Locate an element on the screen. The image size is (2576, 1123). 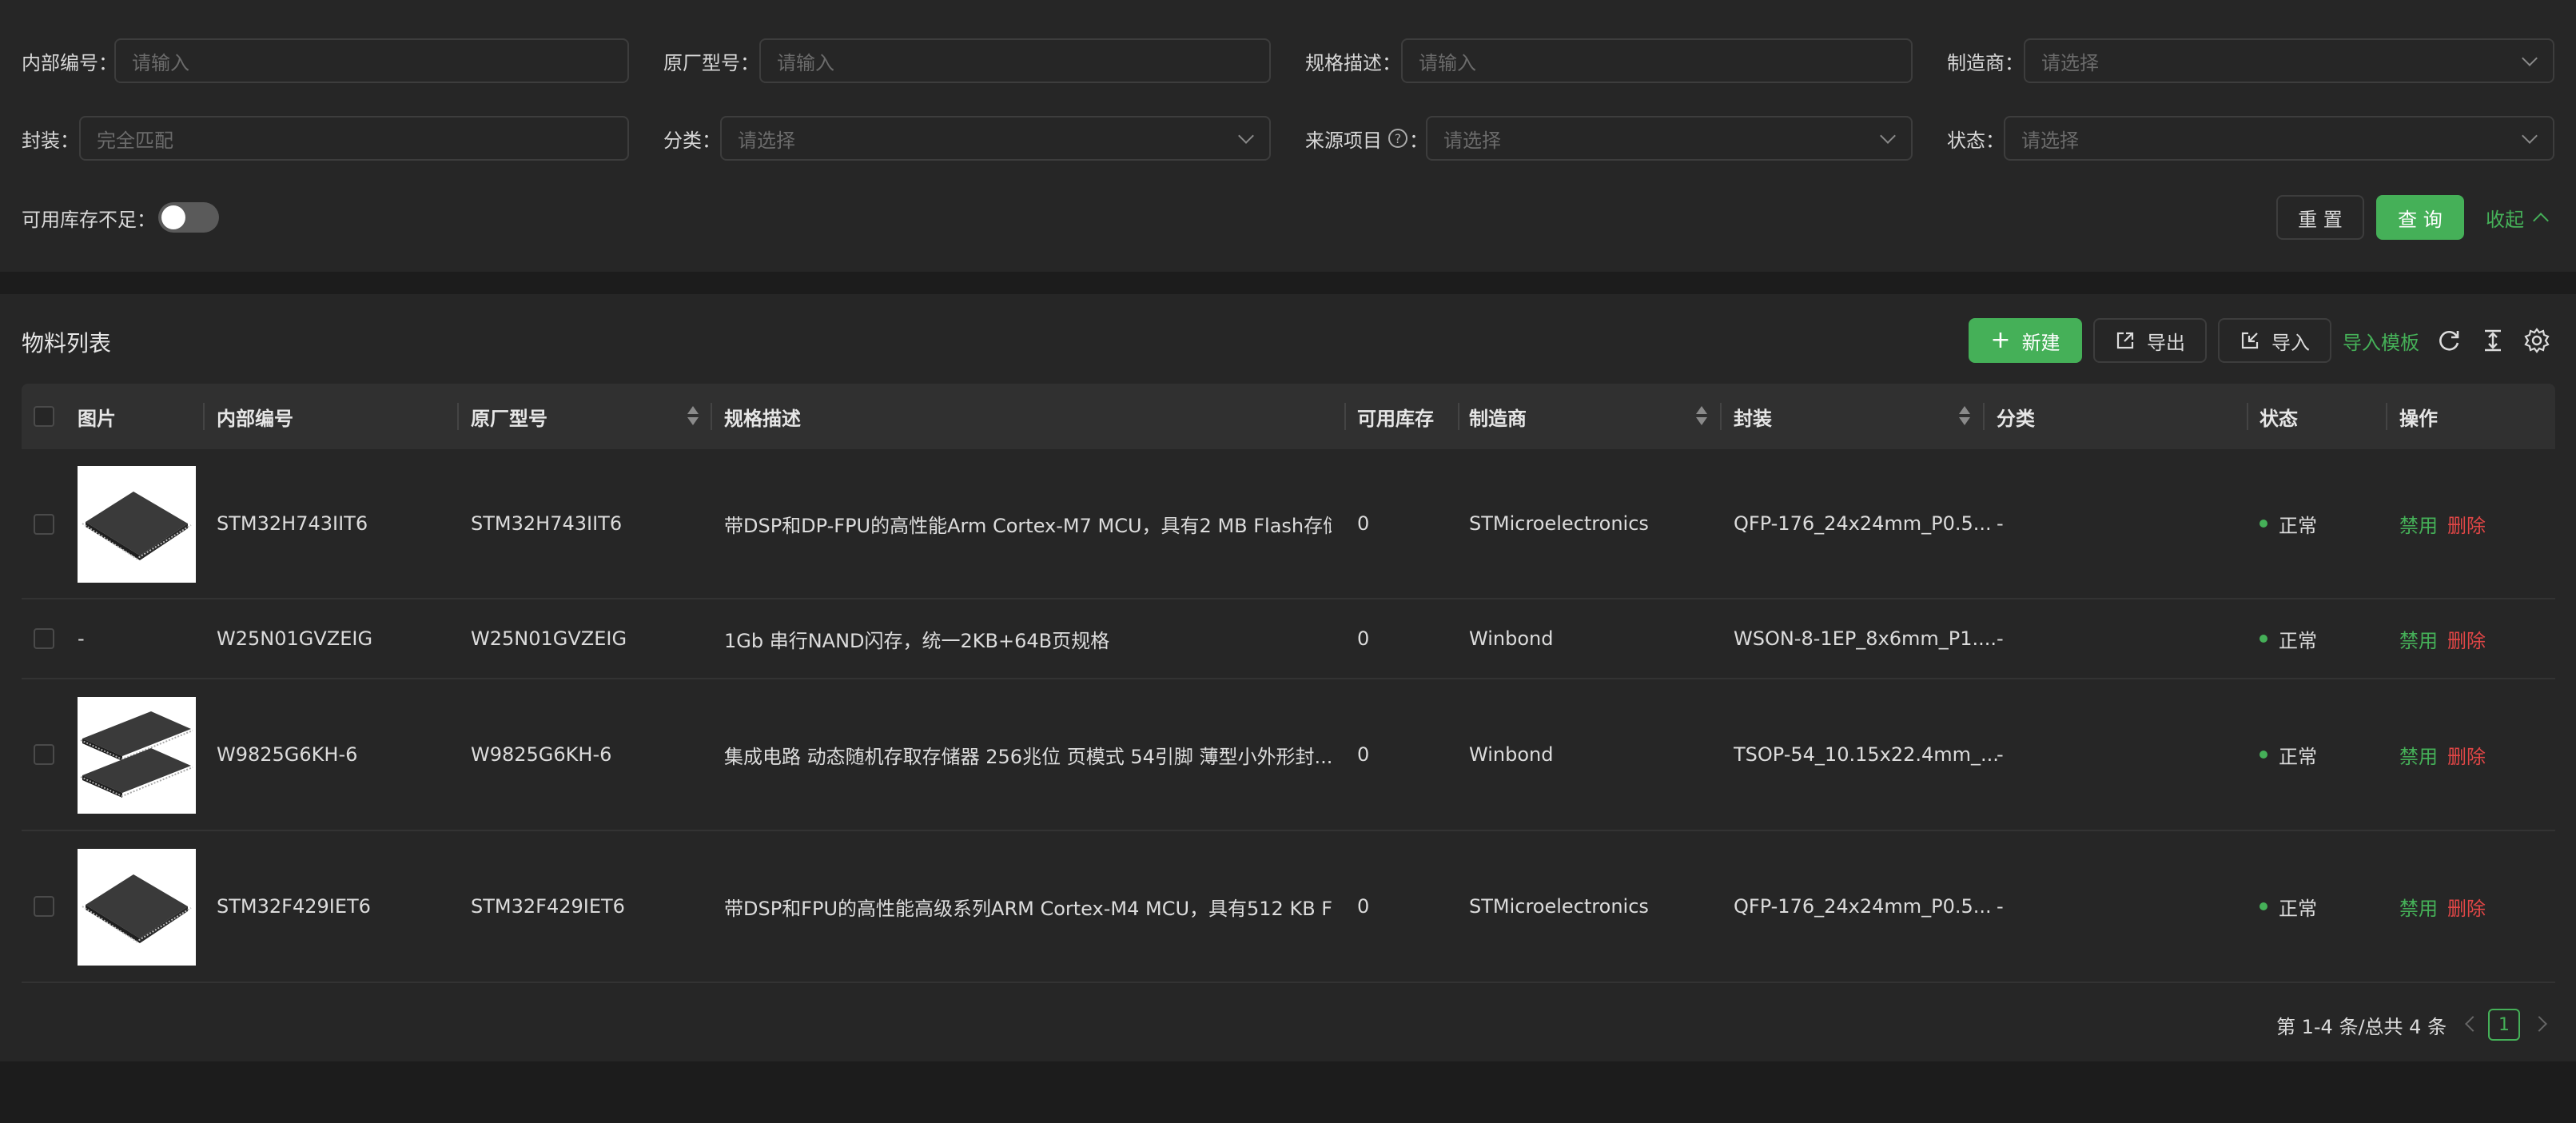
query-button: 查 询 is located at coordinates (2420, 217).